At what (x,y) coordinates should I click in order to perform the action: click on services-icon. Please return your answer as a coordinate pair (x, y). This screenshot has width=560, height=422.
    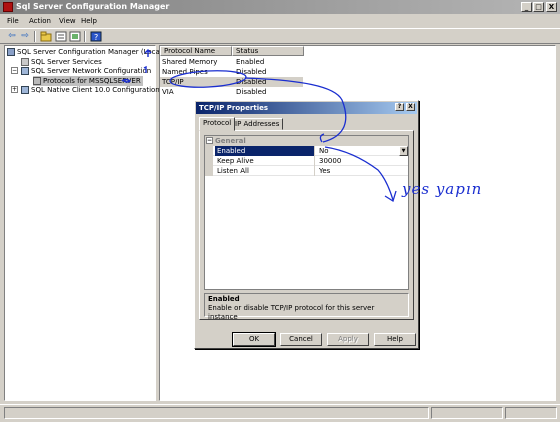
    Looking at the image, I should click on (25, 62).